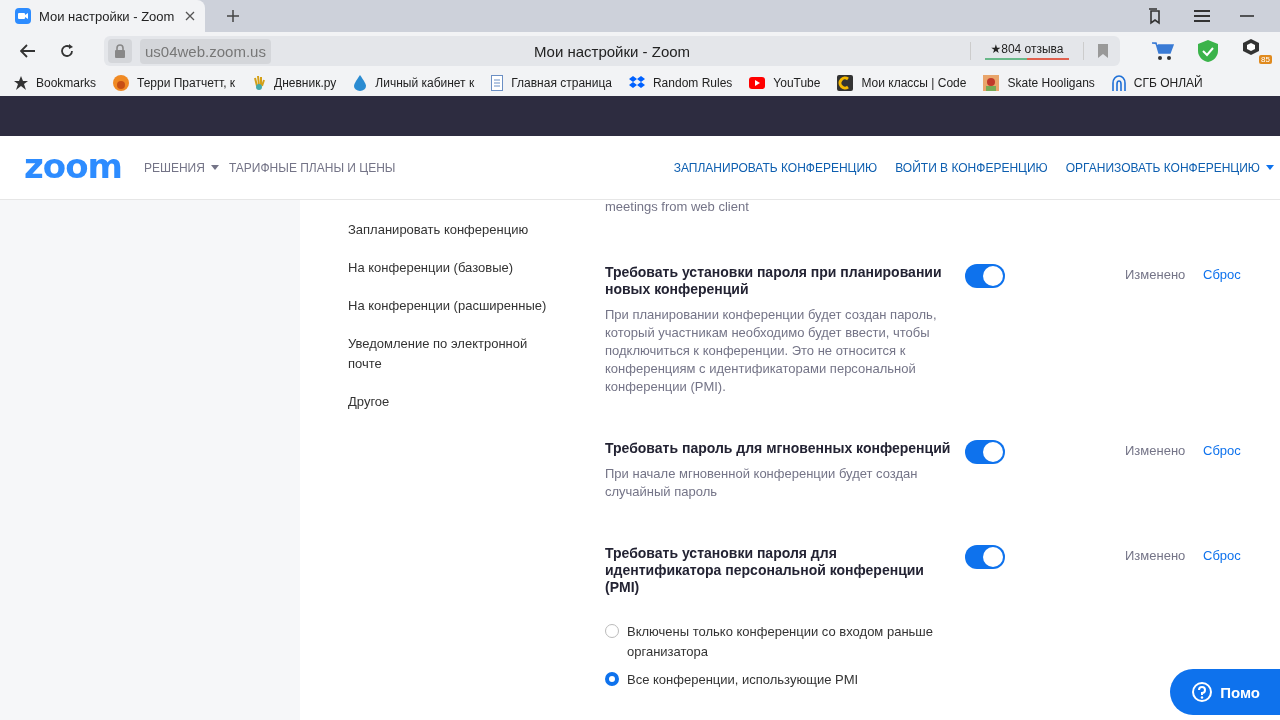  Describe the element at coordinates (845, 83) in the screenshot. I see `app-icon` at that location.